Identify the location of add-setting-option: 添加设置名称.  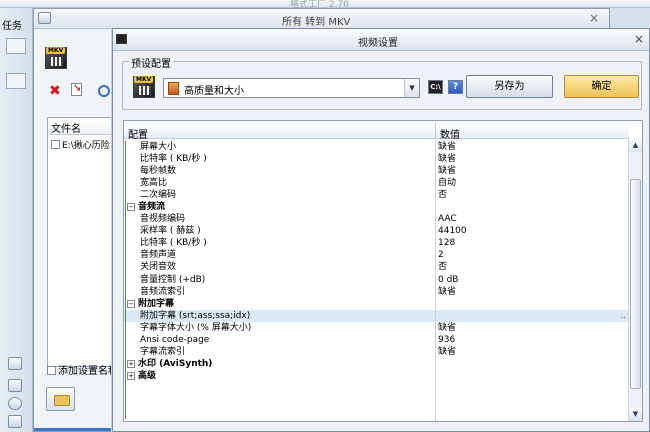
(82, 369).